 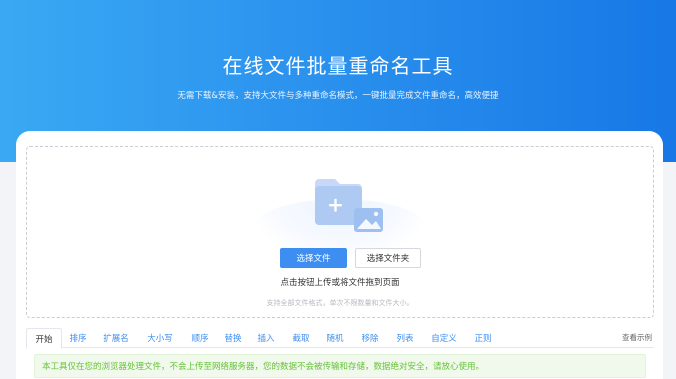 What do you see at coordinates (233, 338) in the screenshot?
I see `tab-replace: 替换` at bounding box center [233, 338].